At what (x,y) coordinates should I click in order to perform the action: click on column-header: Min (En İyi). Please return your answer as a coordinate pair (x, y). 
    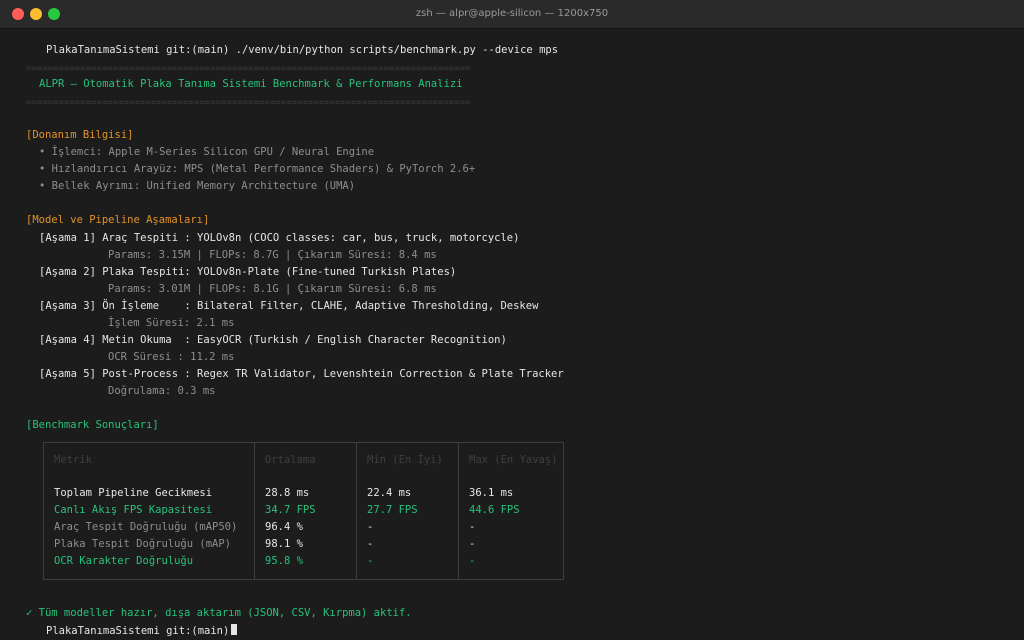
    Looking at the image, I should click on (405, 460).